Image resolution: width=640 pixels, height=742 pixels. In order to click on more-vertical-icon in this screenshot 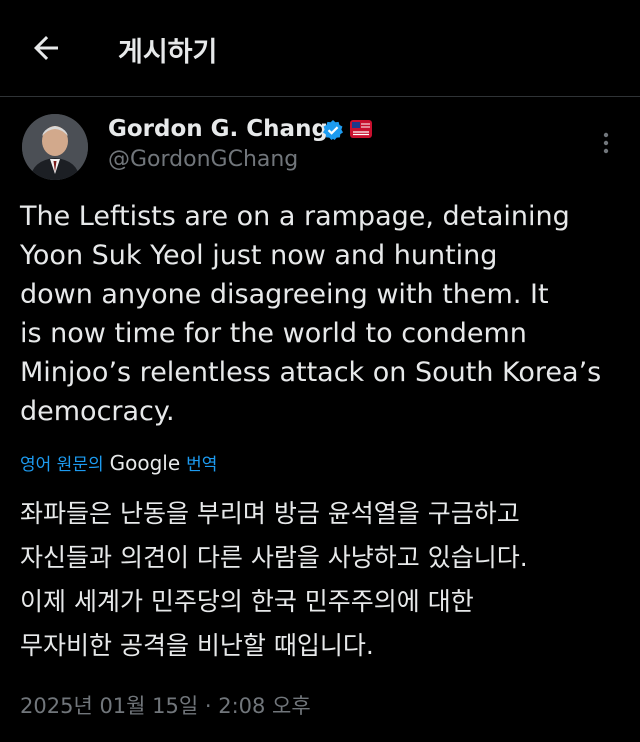, I will do `click(606, 143)`.